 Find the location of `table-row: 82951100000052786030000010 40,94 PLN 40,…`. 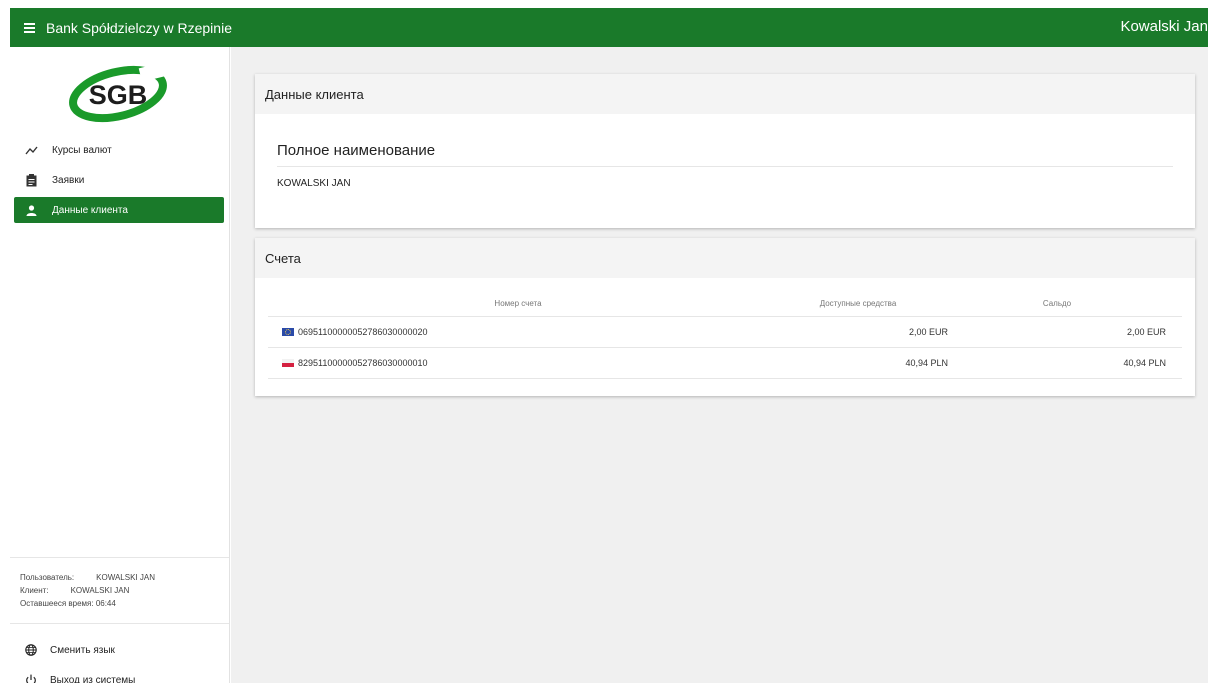

table-row: 82951100000052786030000010 40,94 PLN 40,… is located at coordinates (725, 363).